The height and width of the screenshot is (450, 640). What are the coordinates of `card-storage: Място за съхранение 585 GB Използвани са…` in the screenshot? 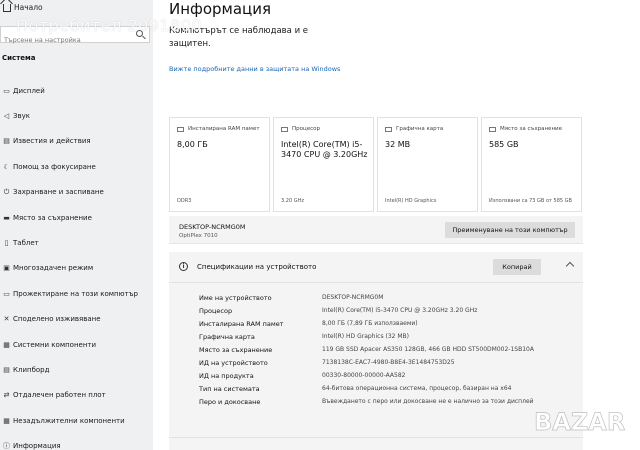 It's located at (531, 164).